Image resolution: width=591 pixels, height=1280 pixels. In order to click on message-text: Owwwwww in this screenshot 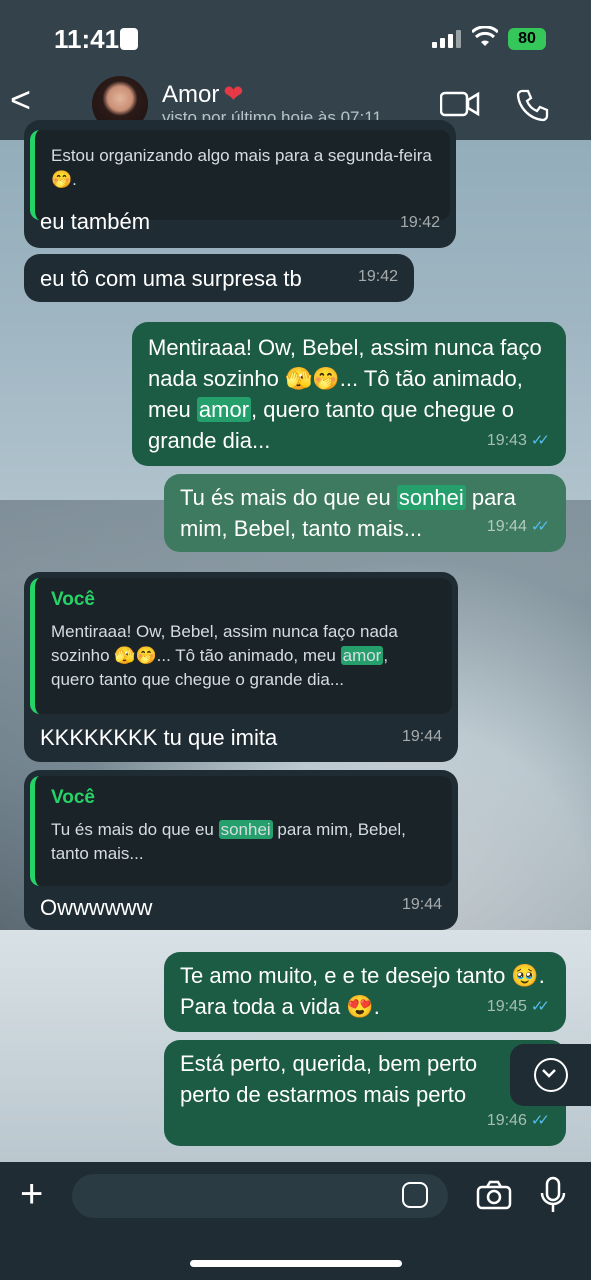, I will do `click(96, 907)`.